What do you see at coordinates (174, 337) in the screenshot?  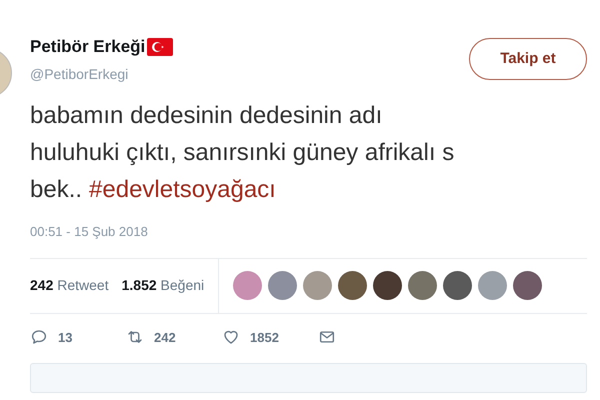 I see `retweet-button: 242` at bounding box center [174, 337].